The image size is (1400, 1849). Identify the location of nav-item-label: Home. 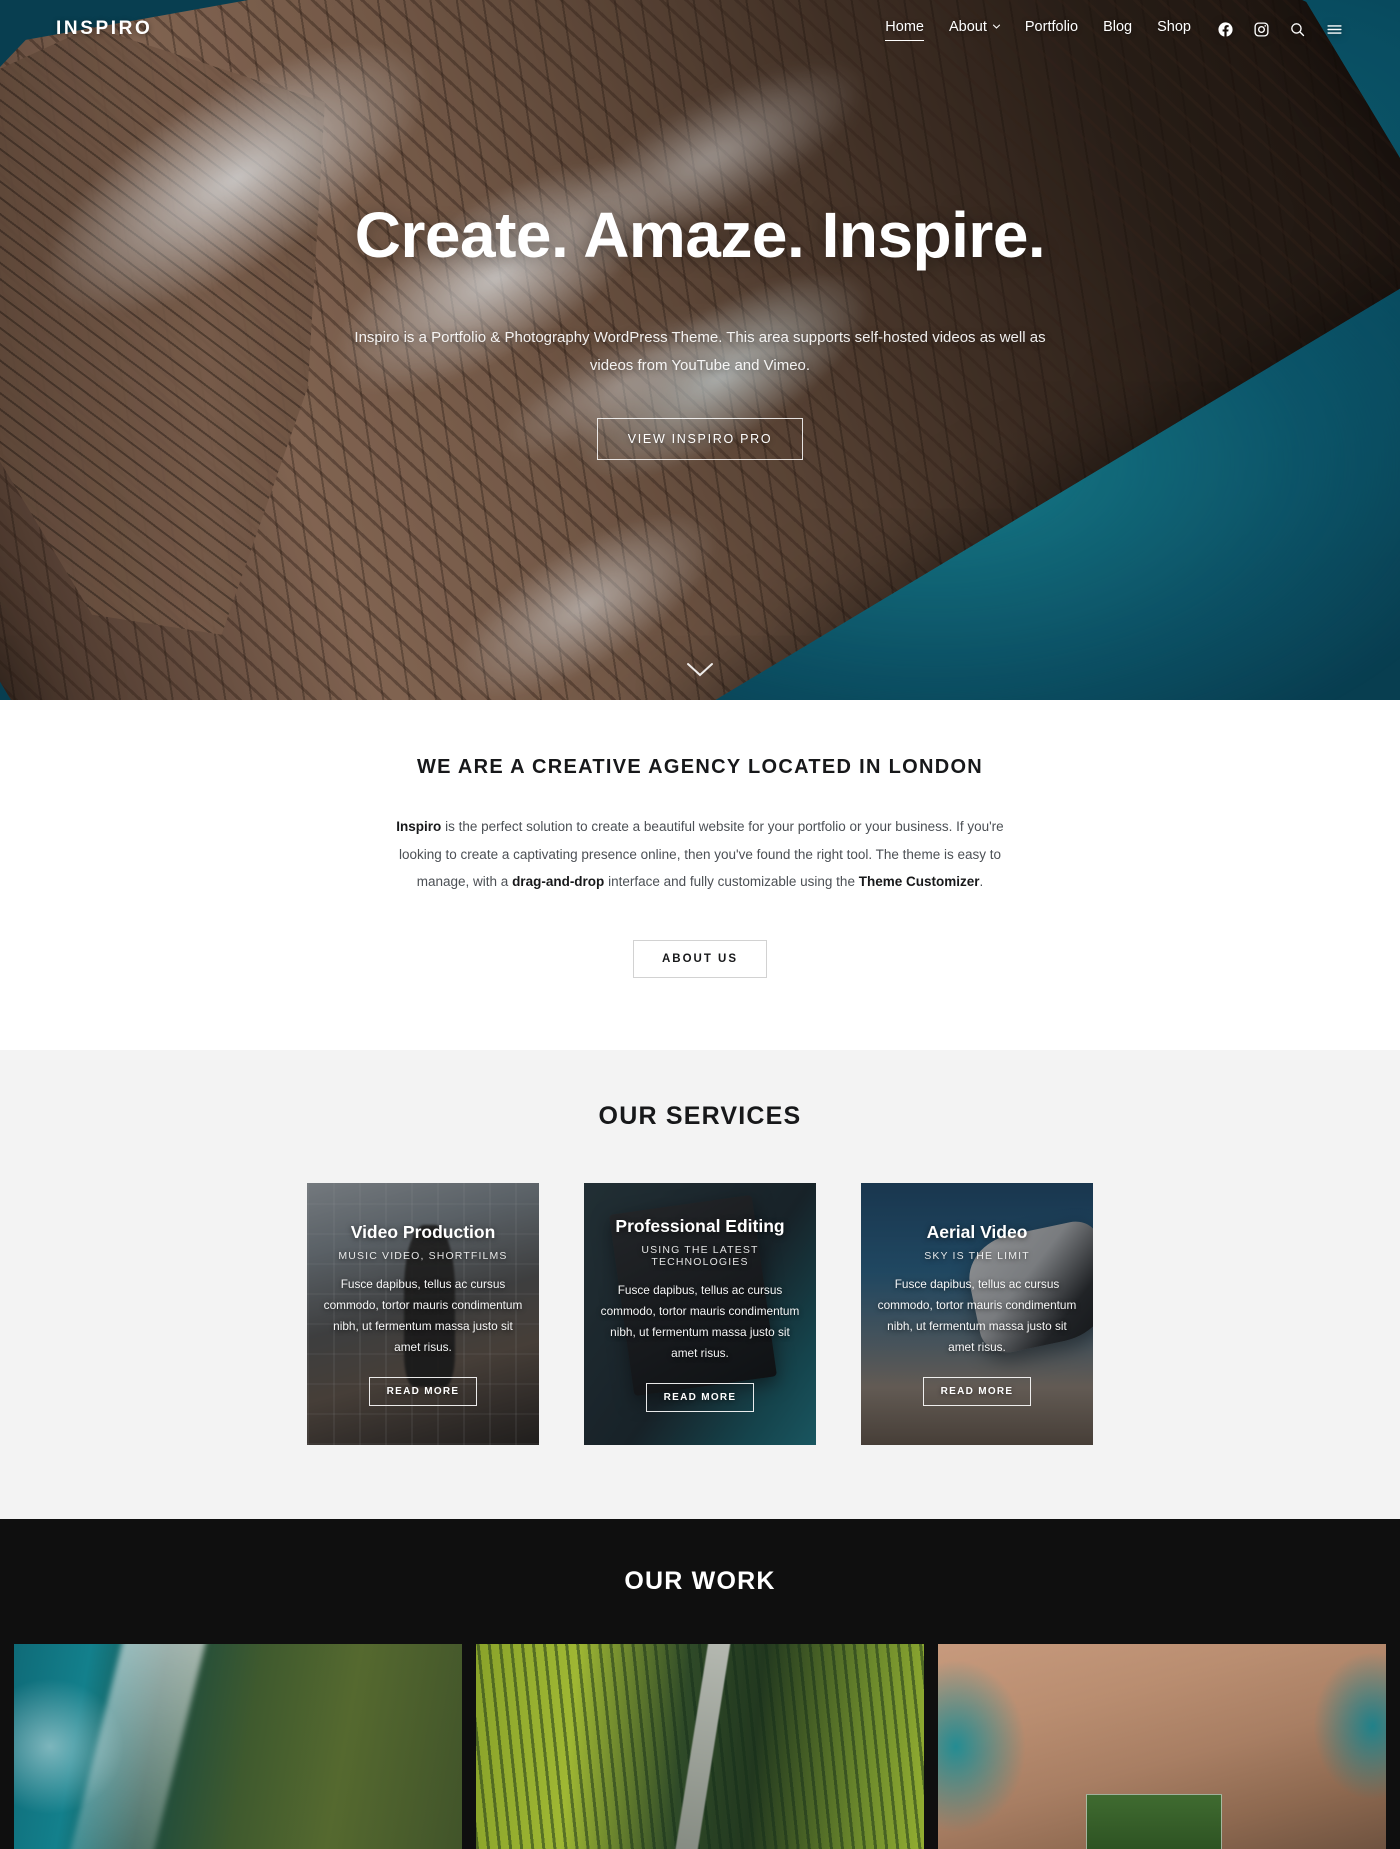
(904, 27).